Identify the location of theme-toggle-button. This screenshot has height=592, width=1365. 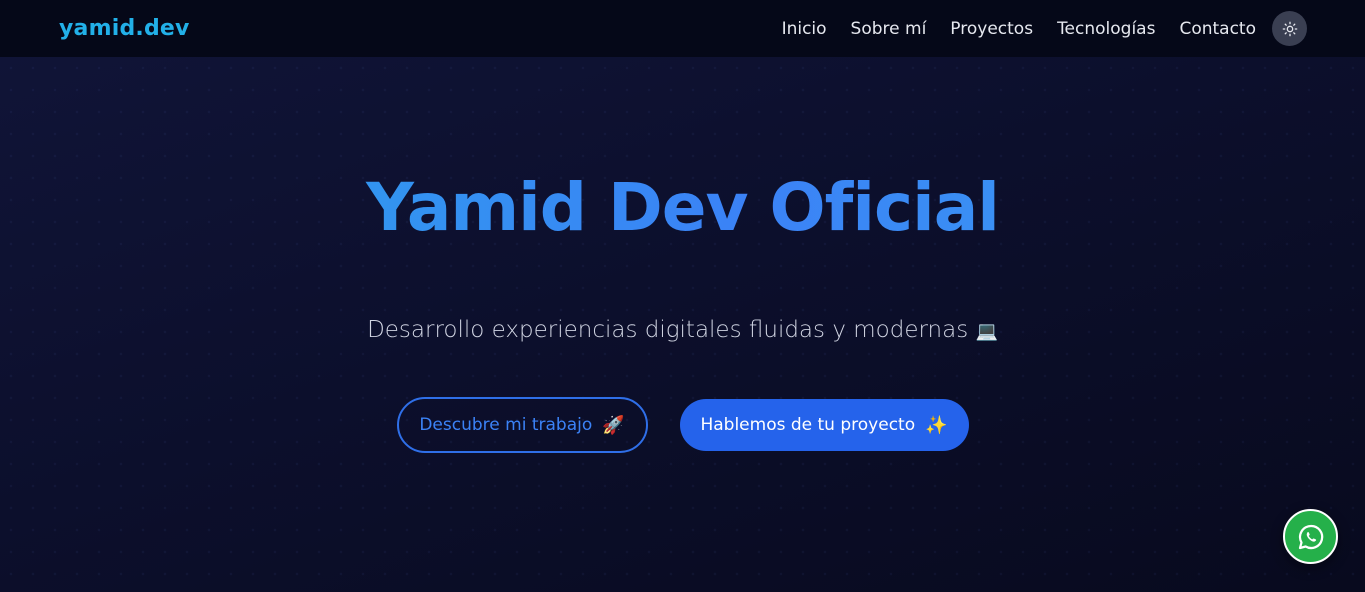
(1289, 28).